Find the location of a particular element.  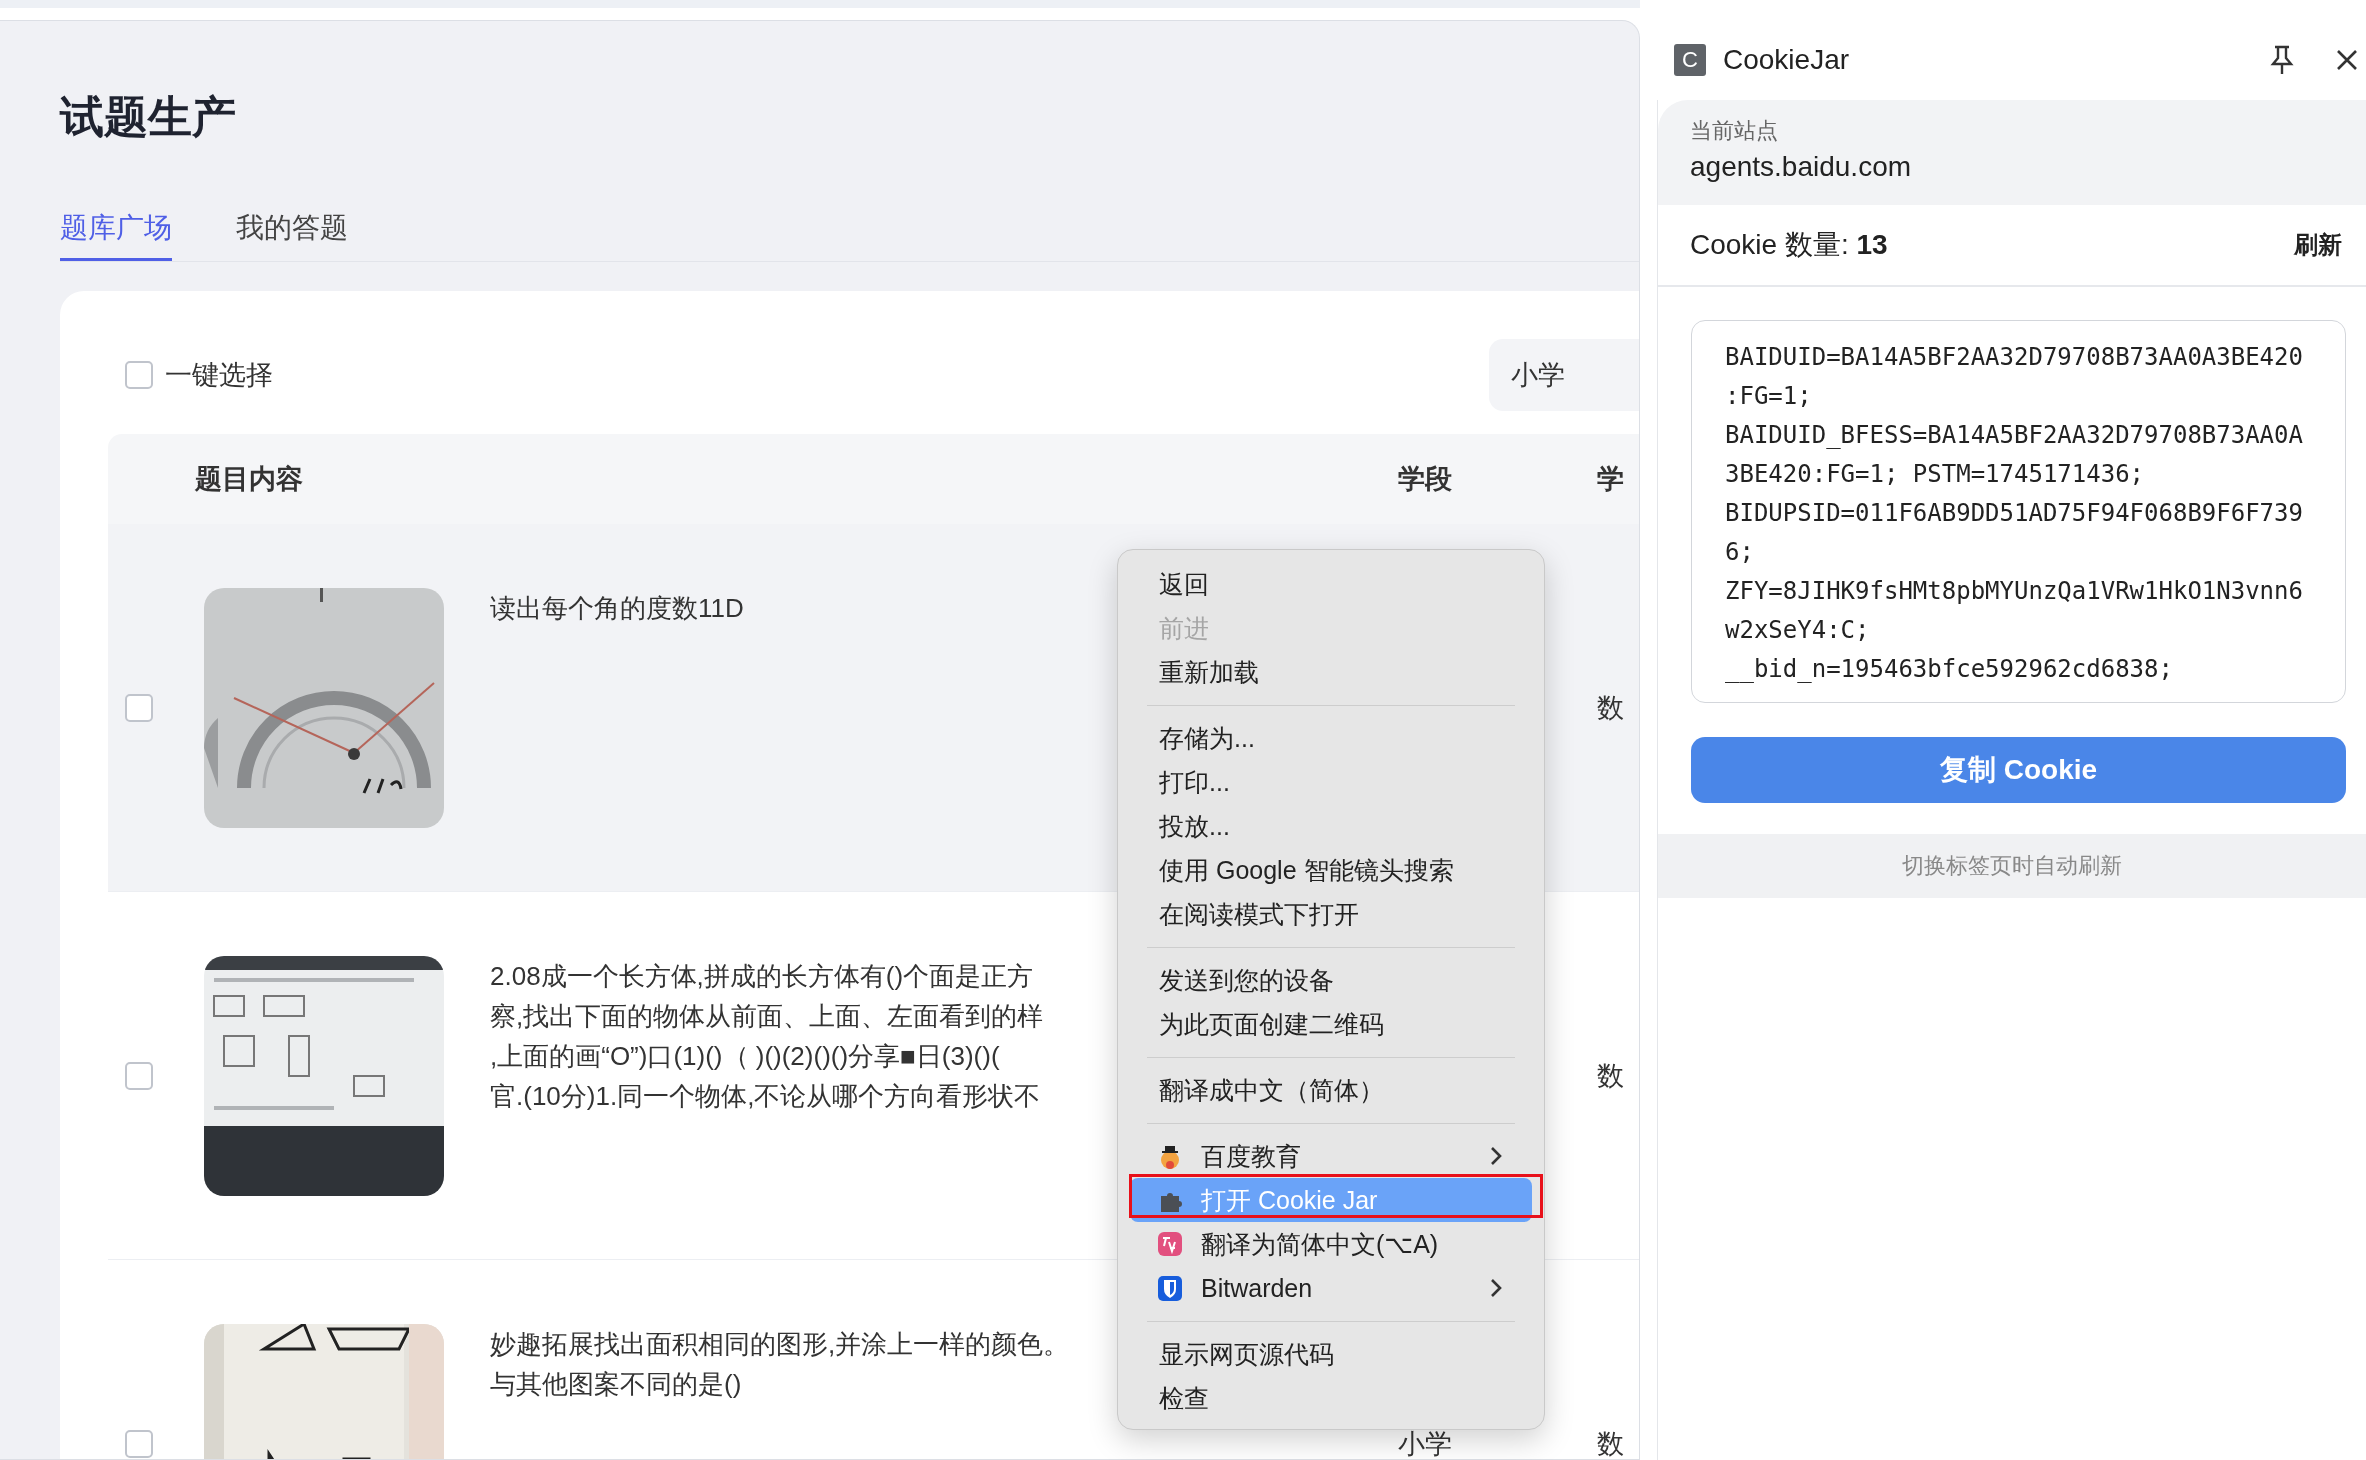

menu-item: 在阅读模式下打开 is located at coordinates (1331, 914).